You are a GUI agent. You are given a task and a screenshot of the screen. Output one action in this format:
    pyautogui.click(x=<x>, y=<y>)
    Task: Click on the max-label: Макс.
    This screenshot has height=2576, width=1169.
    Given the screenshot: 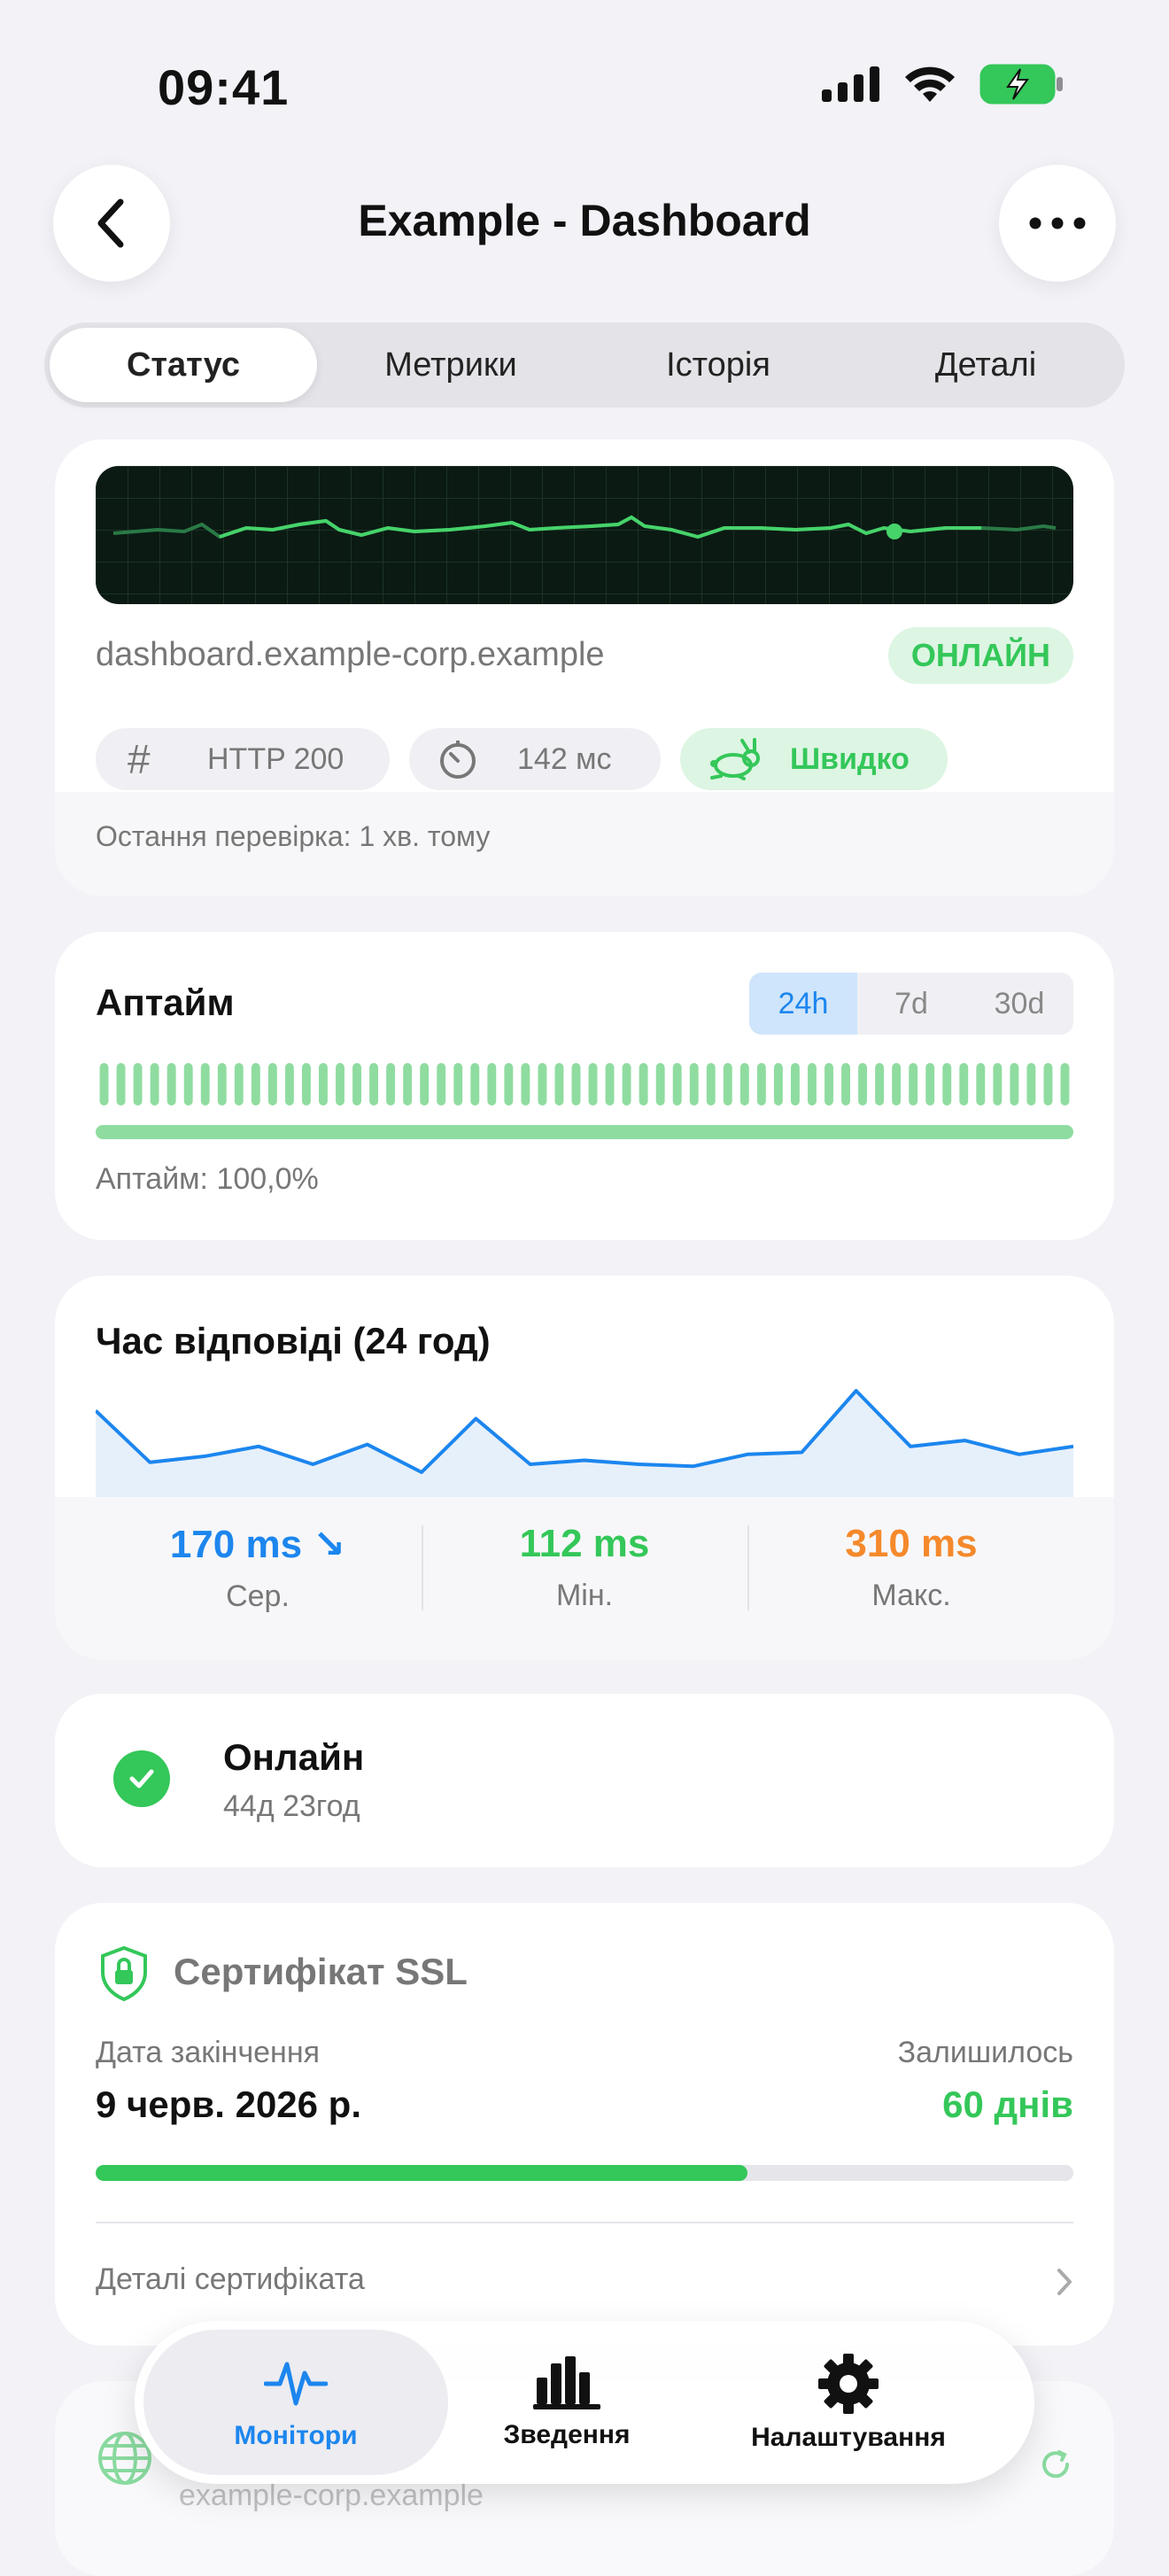 What is the action you would take?
    pyautogui.click(x=911, y=1595)
    